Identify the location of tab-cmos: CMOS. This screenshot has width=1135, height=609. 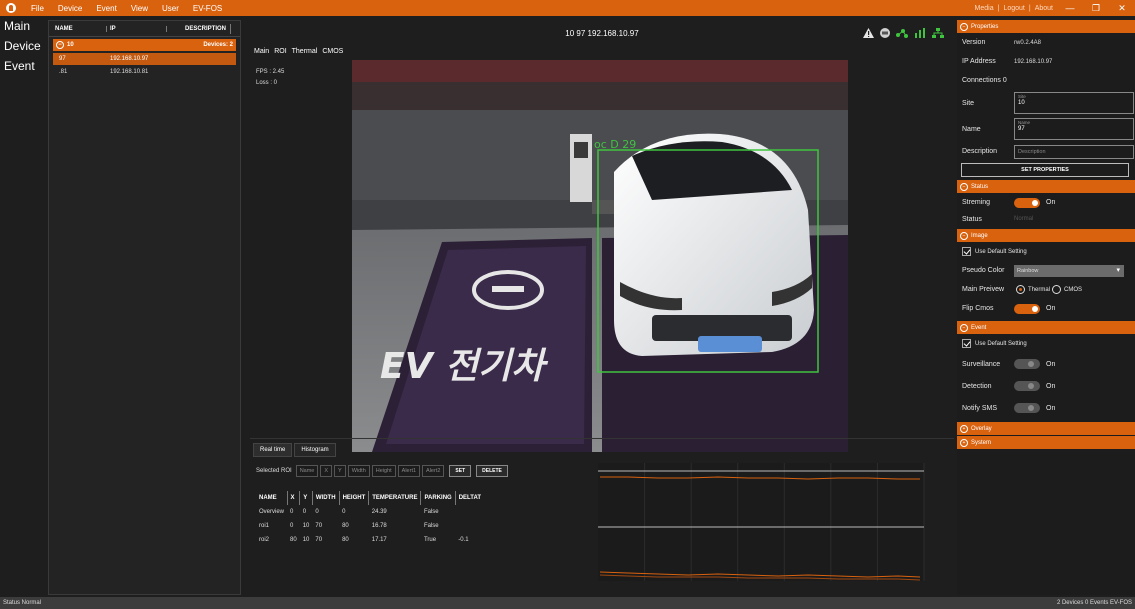
(332, 51).